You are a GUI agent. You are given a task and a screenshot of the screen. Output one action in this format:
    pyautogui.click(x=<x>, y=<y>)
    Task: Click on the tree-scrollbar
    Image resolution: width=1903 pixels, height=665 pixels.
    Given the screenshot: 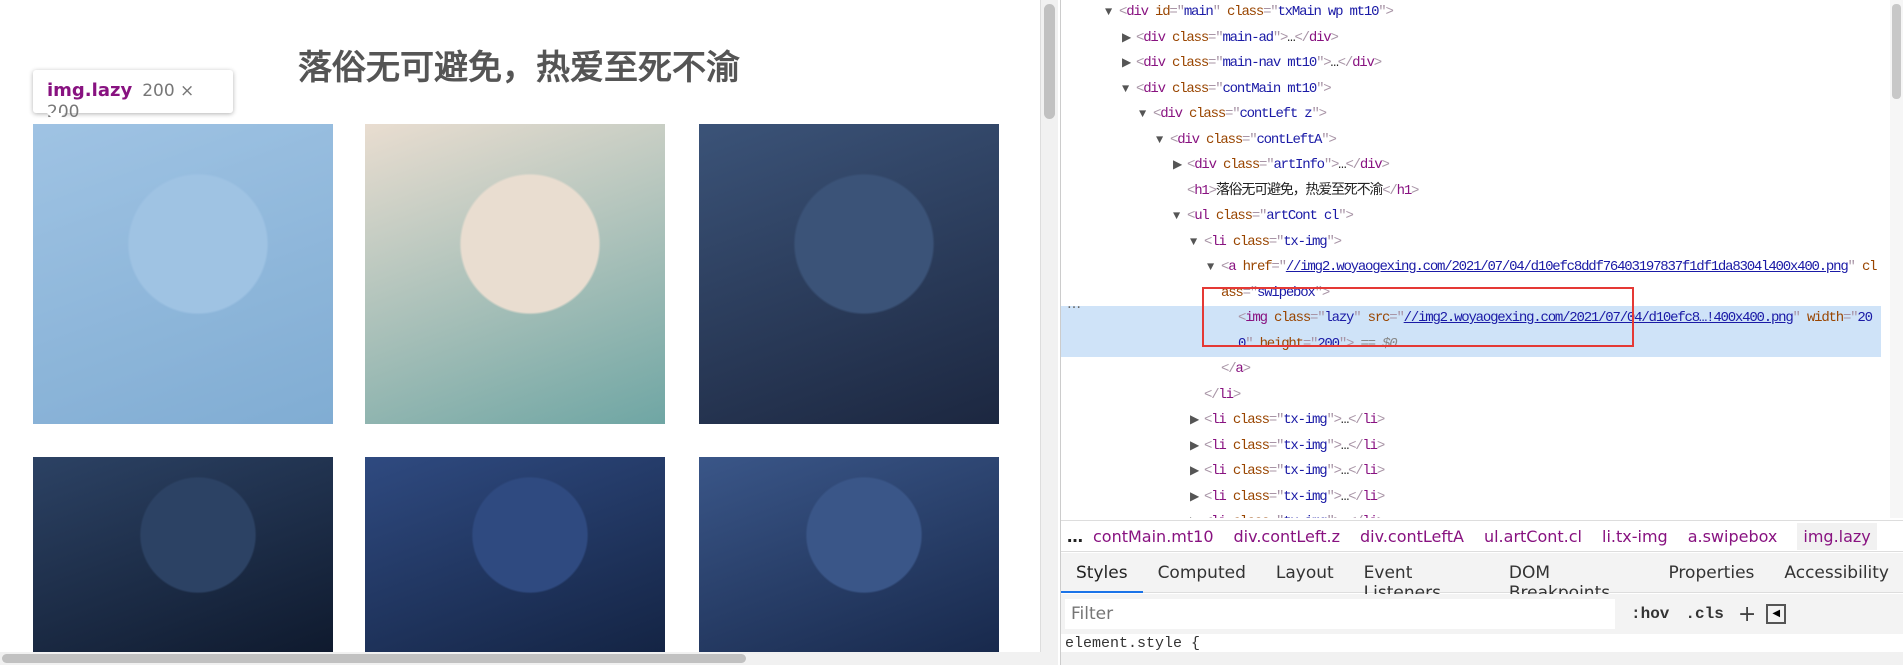 What is the action you would take?
    pyautogui.click(x=1896, y=259)
    